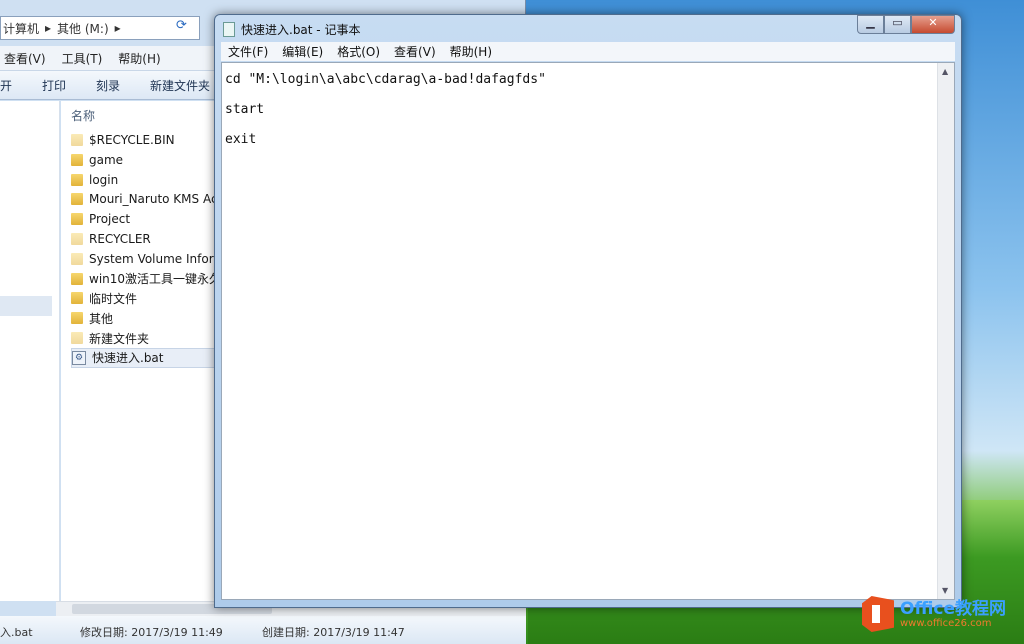  Describe the element at coordinates (104, 179) in the screenshot. I see `file-name: login` at that location.